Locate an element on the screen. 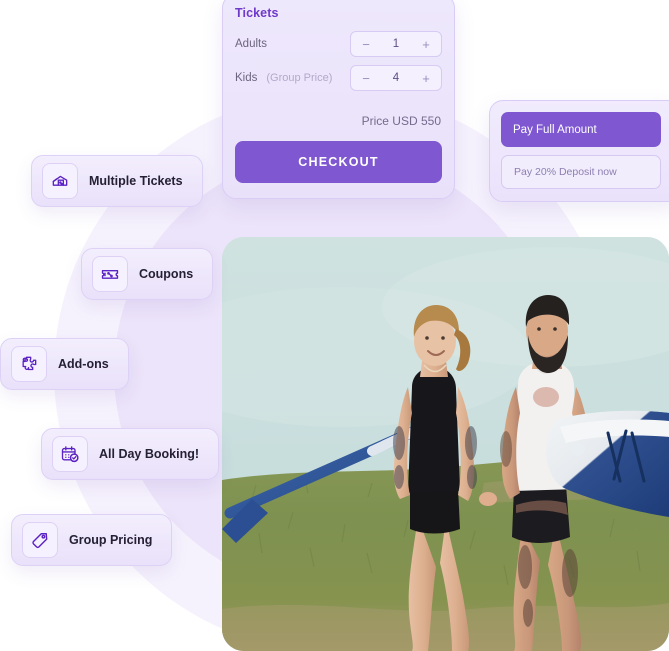  feature-pill-label: All Day Booking! is located at coordinates (149, 454).